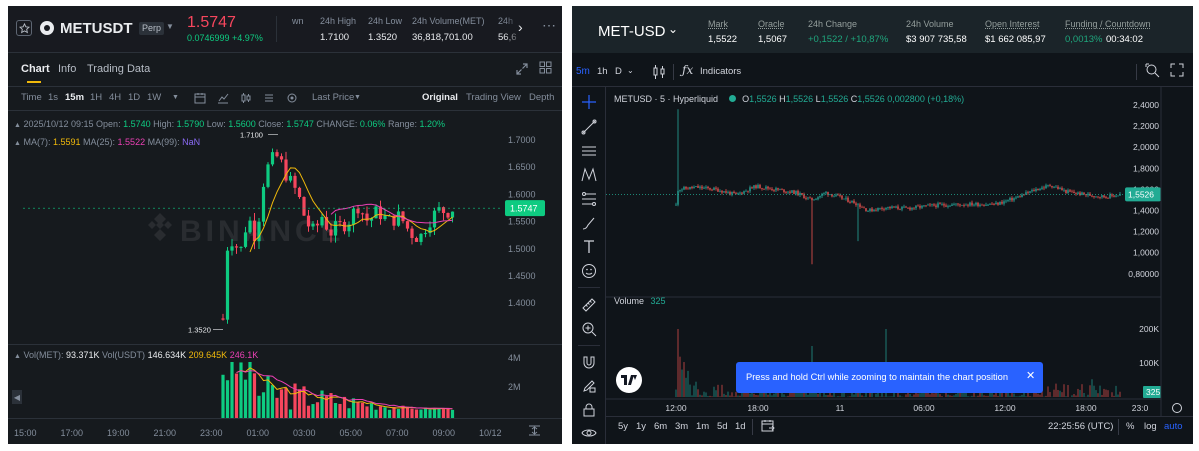 The image size is (1199, 451). What do you see at coordinates (589, 175) in the screenshot?
I see `pitchfork-icon` at bounding box center [589, 175].